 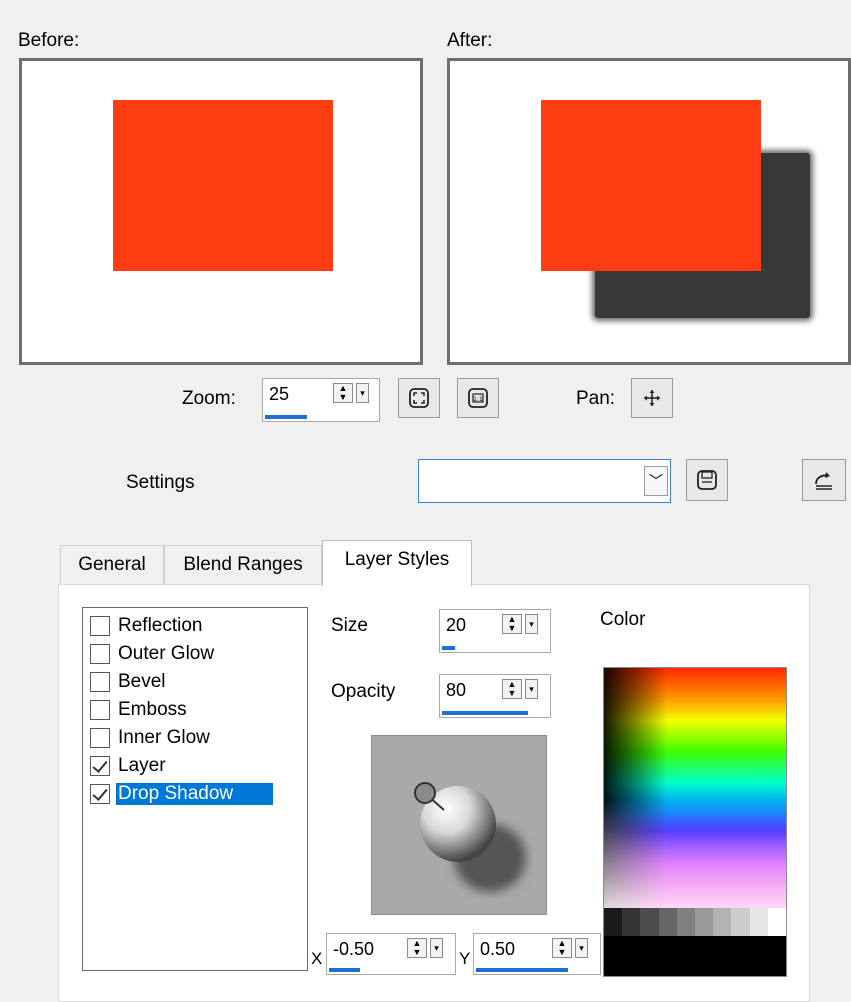 I want to click on x-slider-fill, so click(x=344, y=970).